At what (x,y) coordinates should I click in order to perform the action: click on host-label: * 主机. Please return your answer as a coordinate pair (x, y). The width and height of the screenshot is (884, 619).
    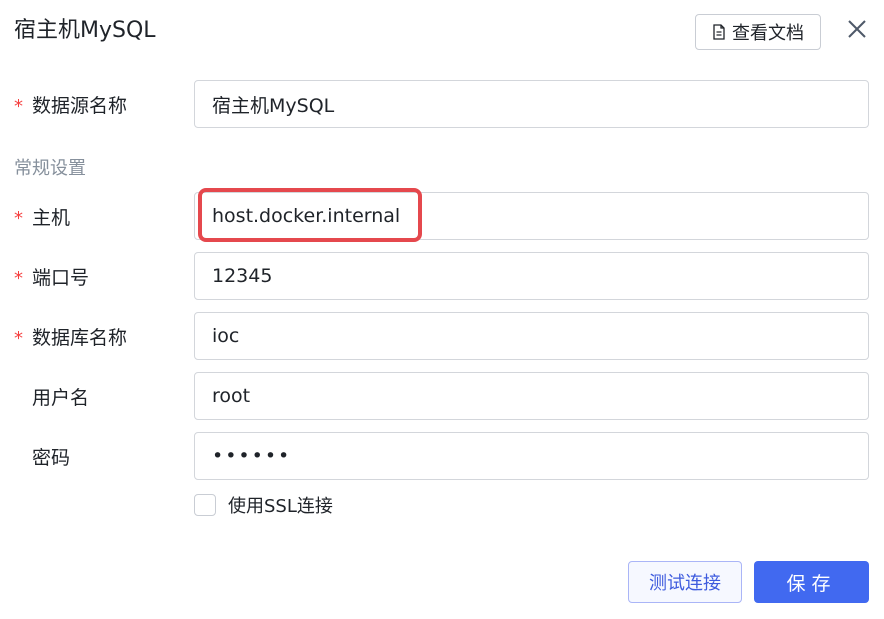
    Looking at the image, I should click on (42, 216).